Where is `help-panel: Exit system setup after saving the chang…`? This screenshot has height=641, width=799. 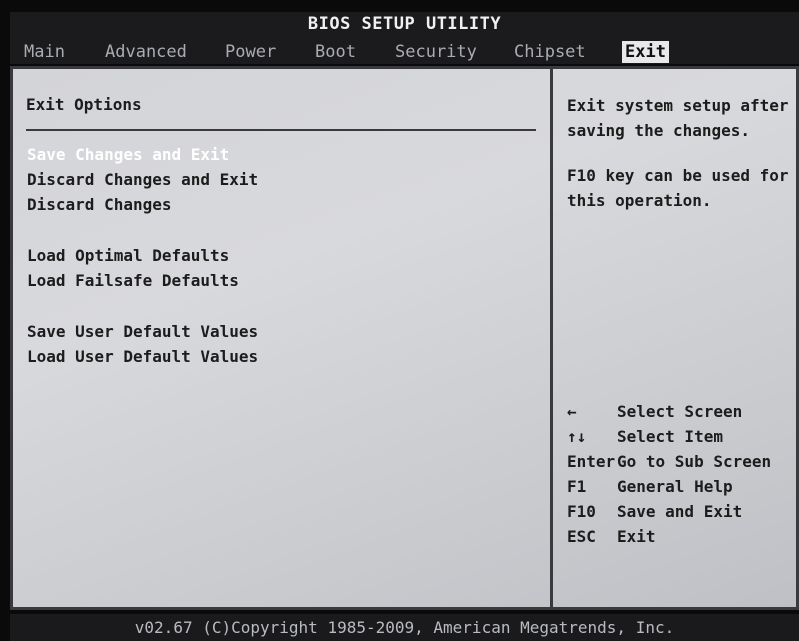
help-panel: Exit system setup after saving the chang… is located at coordinates (680, 163).